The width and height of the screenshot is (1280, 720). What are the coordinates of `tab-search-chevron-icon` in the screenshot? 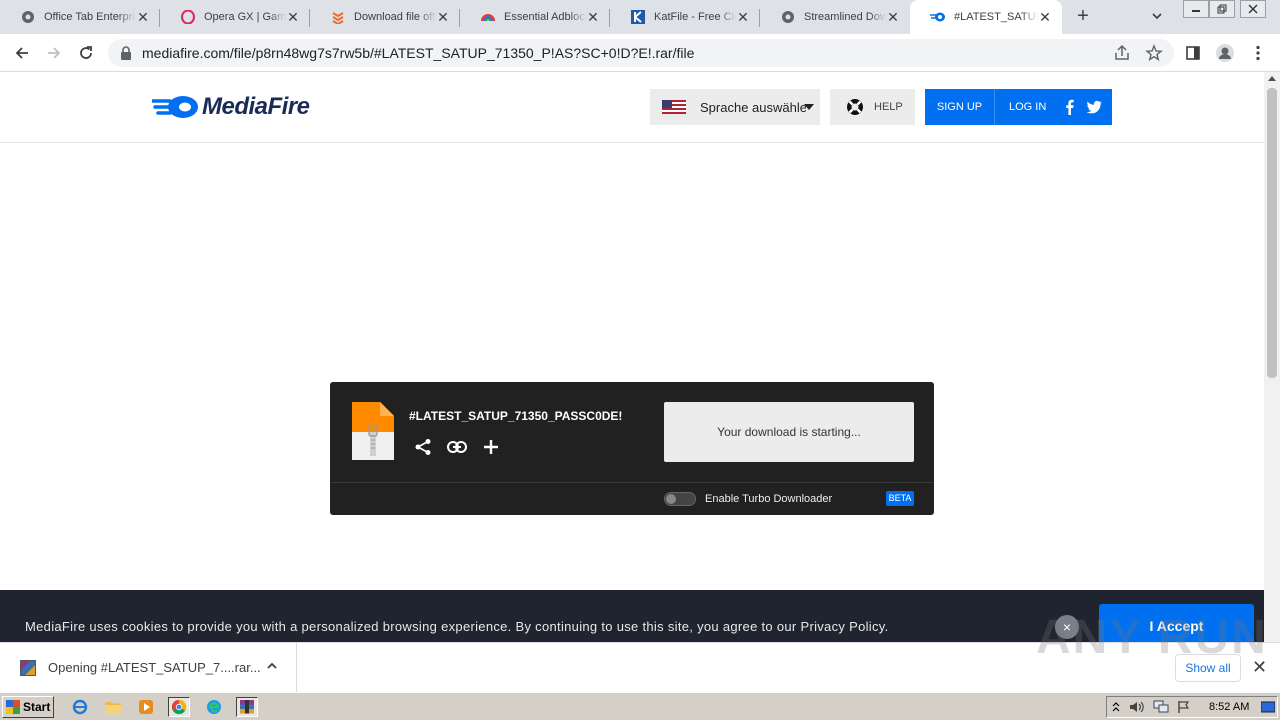 It's located at (1160, 17).